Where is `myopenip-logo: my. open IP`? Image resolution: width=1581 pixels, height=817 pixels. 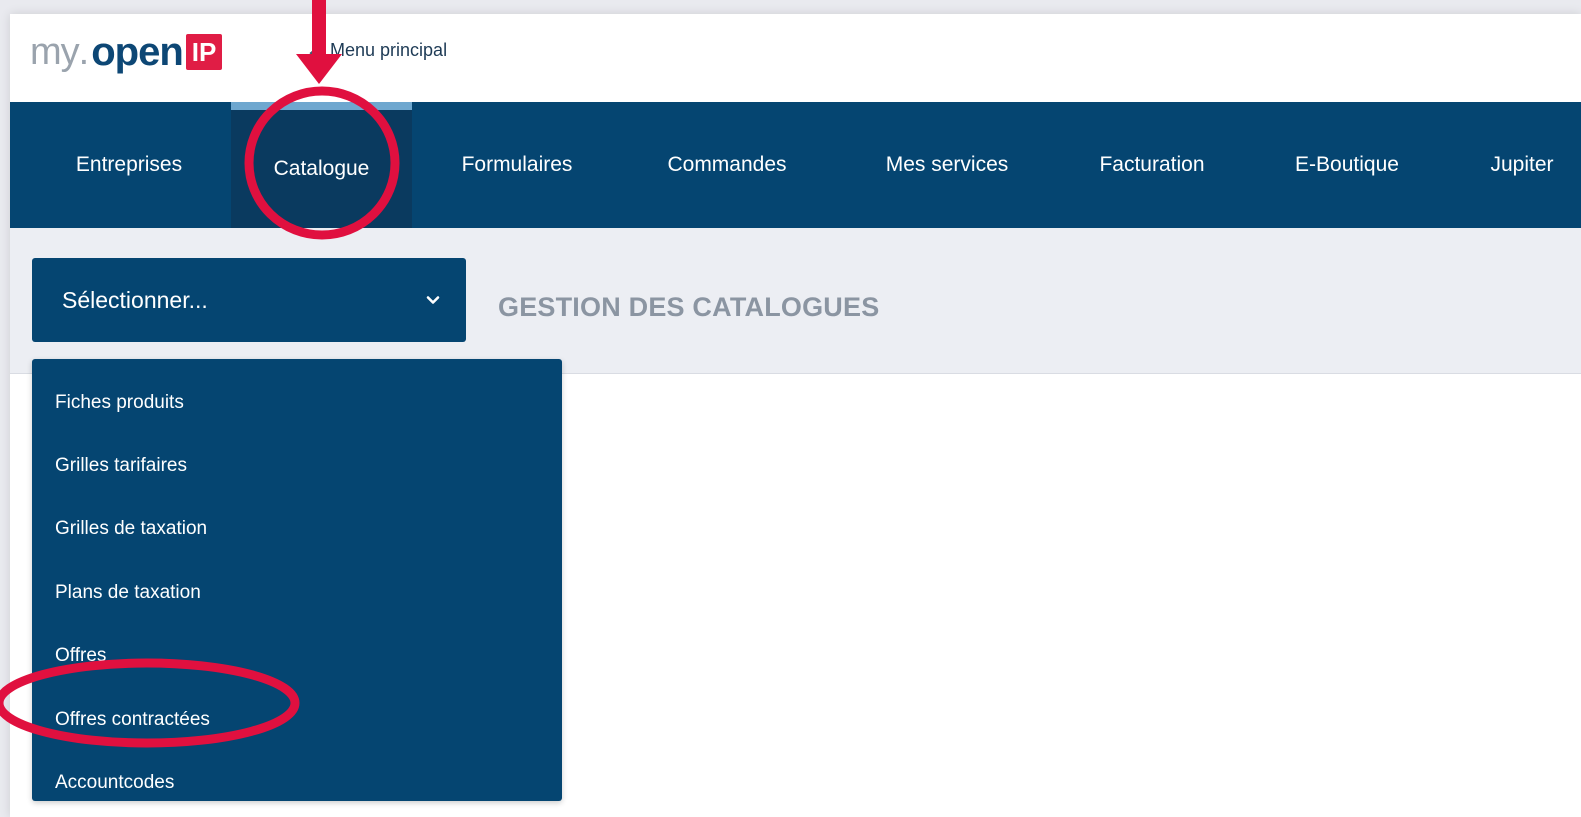 myopenip-logo: my. open IP is located at coordinates (126, 51).